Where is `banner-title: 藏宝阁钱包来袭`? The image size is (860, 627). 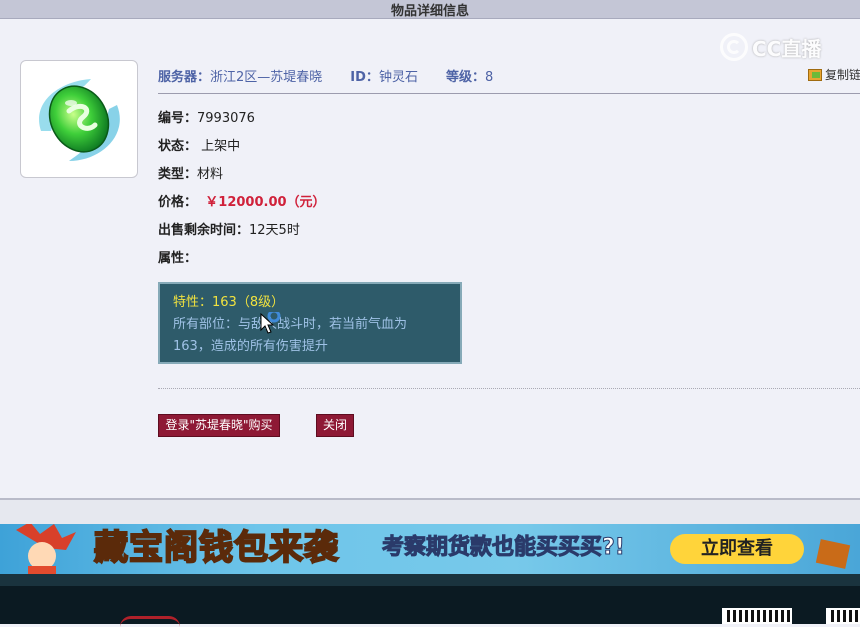 banner-title: 藏宝阁钱包来袭 is located at coordinates (216, 548).